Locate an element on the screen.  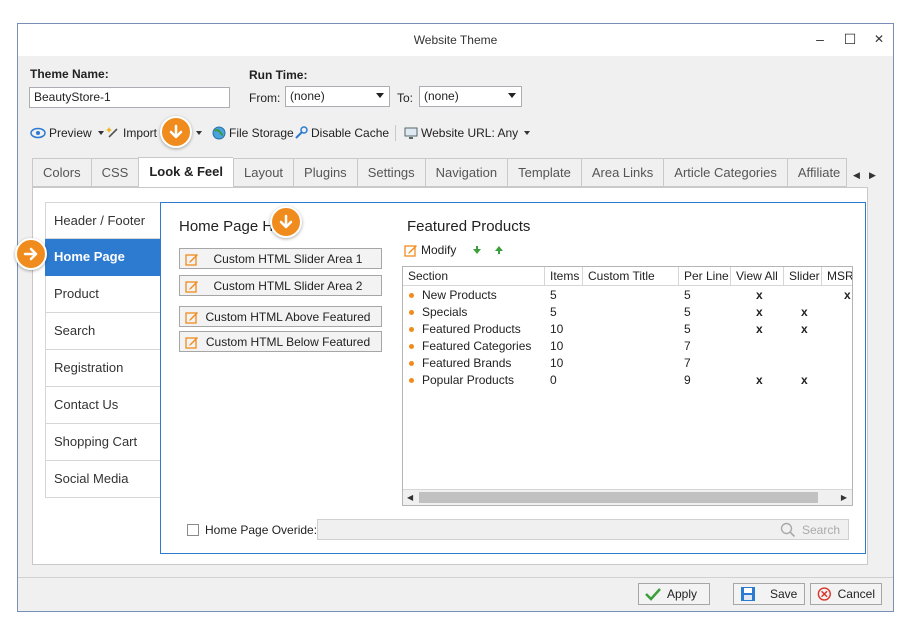
import-label: Import is located at coordinates (140, 133).